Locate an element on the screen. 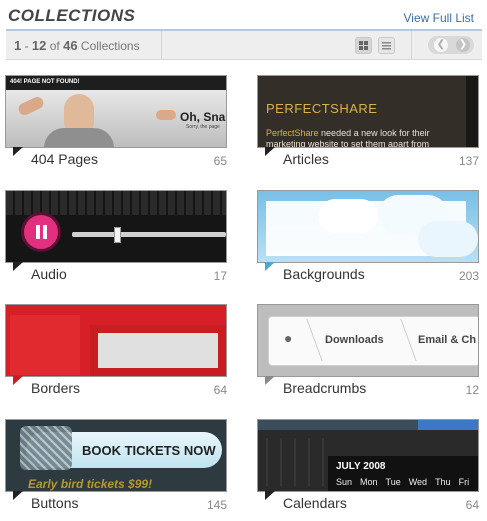 This screenshot has width=487, height=521. thumb-body-highlight: PerfectShare is located at coordinates (292, 133).